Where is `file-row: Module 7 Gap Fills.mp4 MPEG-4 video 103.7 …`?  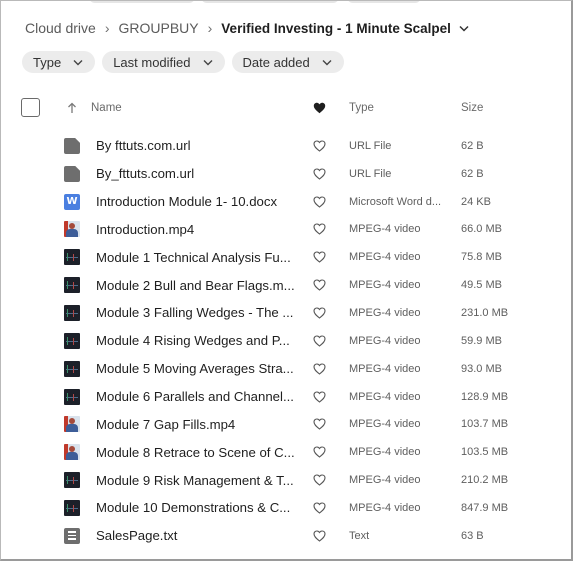
file-row: Module 7 Gap Fills.mp4 MPEG-4 video 103.7 … is located at coordinates (286, 424).